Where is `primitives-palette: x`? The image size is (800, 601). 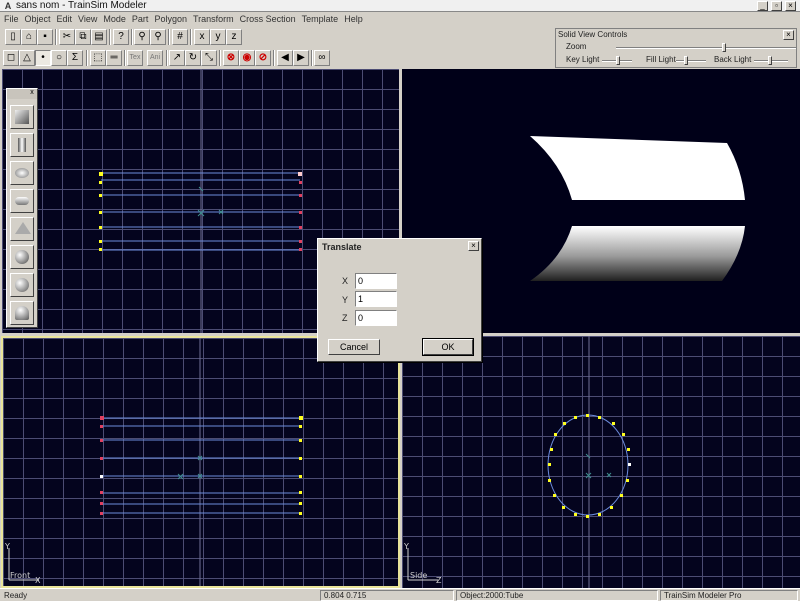
primitives-palette: x is located at coordinates (22, 208).